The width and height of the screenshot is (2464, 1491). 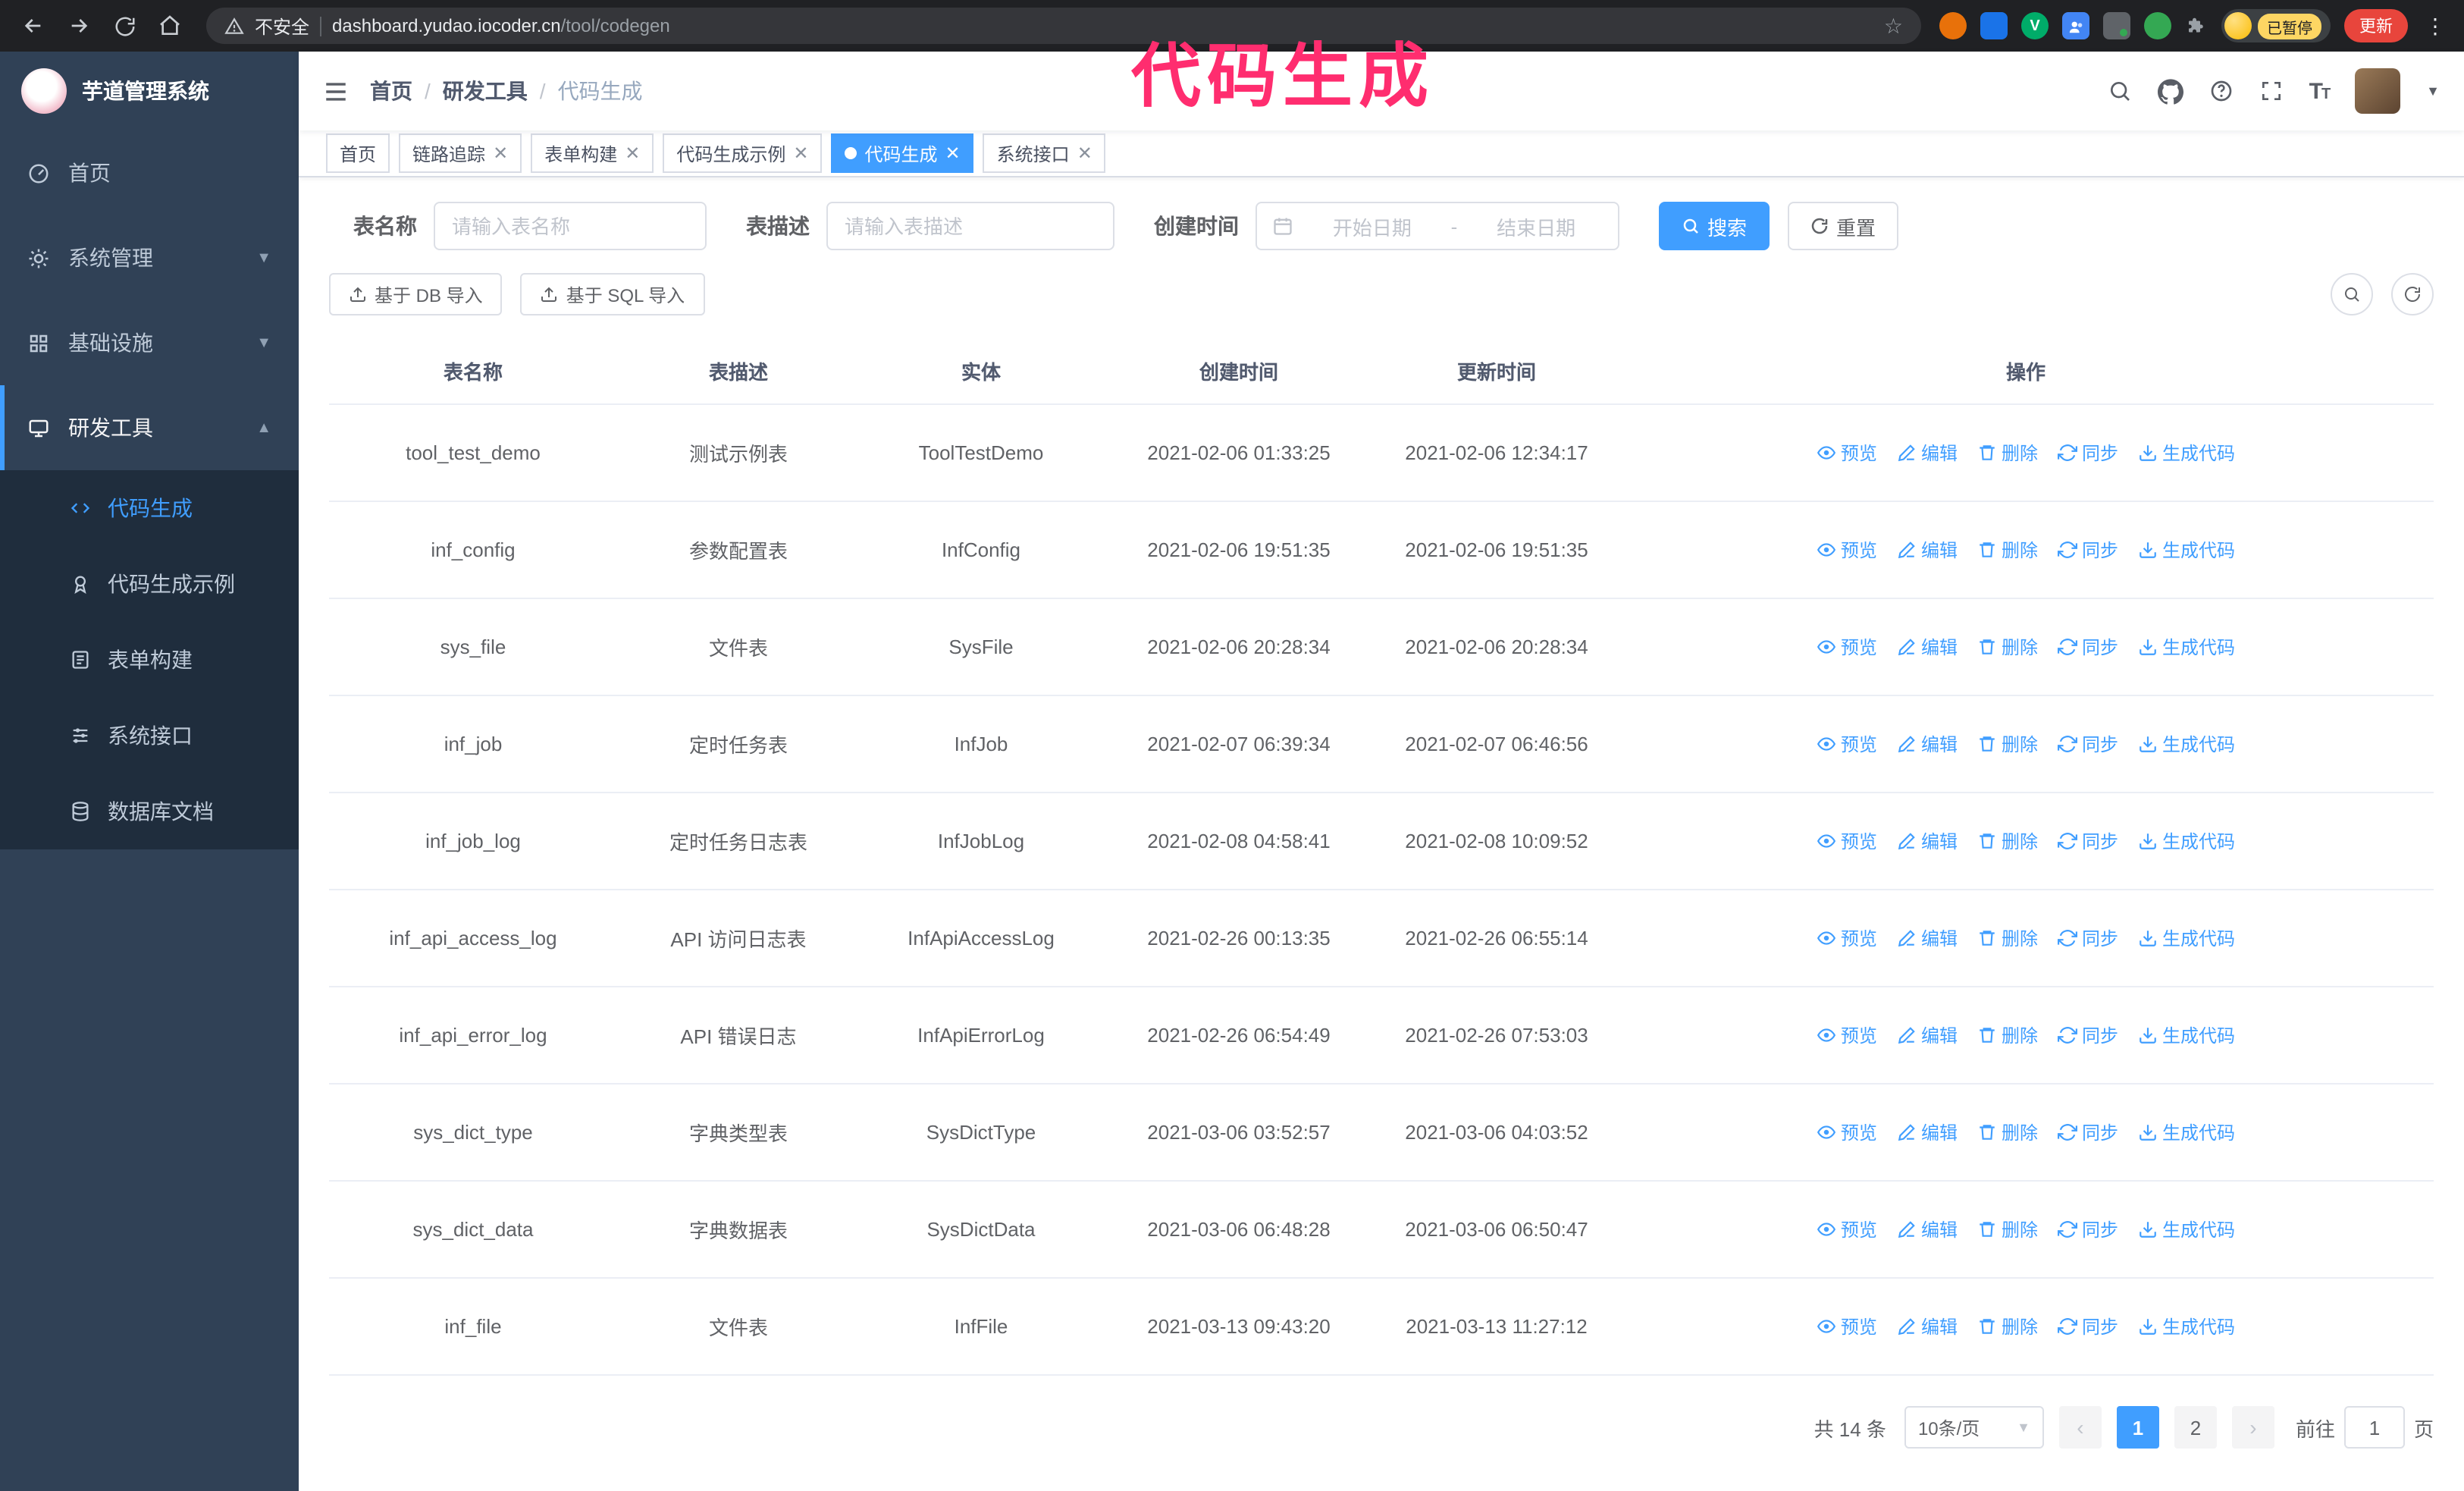 I want to click on browser-reload-button, so click(x=124, y=26).